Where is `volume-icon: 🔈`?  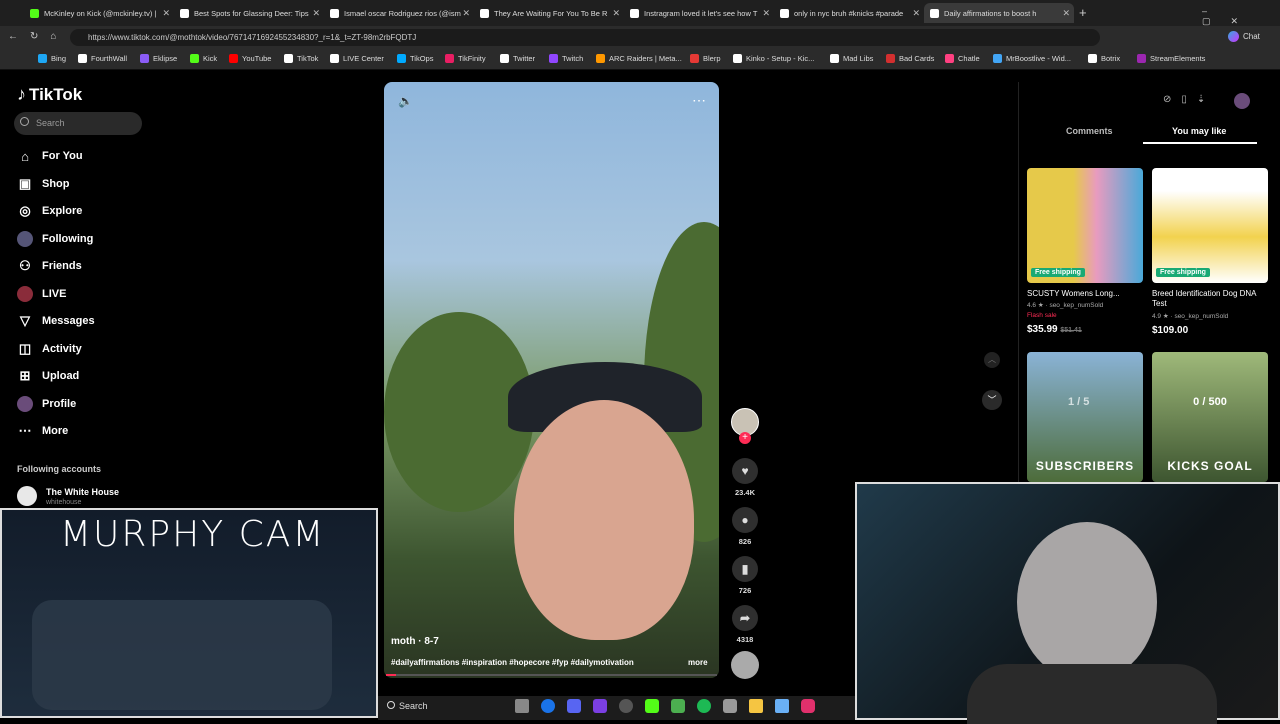 volume-icon: 🔈 is located at coordinates (405, 101).